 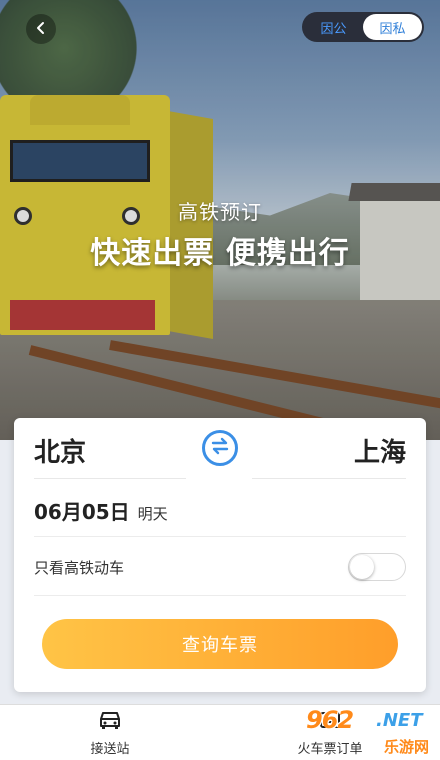 I want to click on car-icon, so click(x=110, y=722).